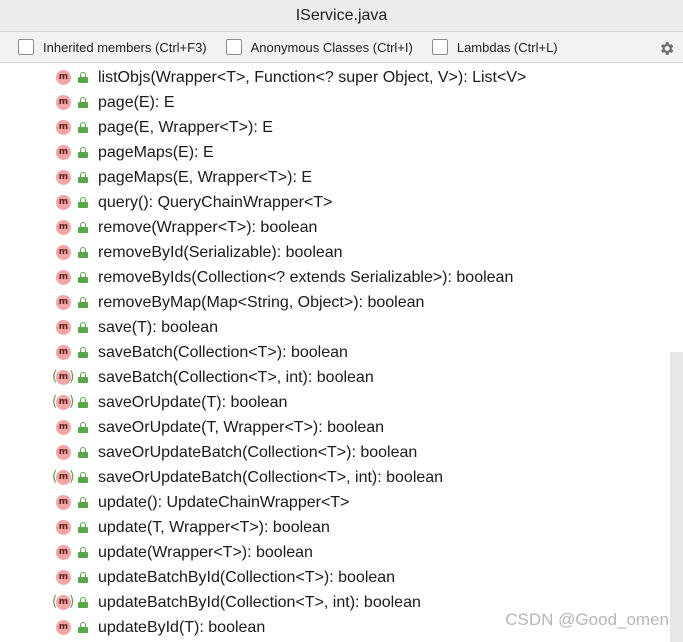  What do you see at coordinates (335, 227) in the screenshot?
I see `method-row: m remove(Wrapper<T>): boolean` at bounding box center [335, 227].